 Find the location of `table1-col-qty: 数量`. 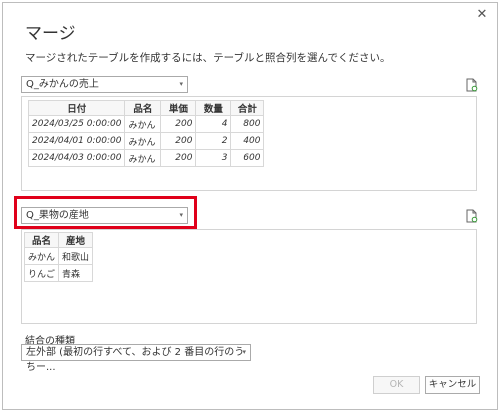

table1-col-qty: 数量 is located at coordinates (213, 108).